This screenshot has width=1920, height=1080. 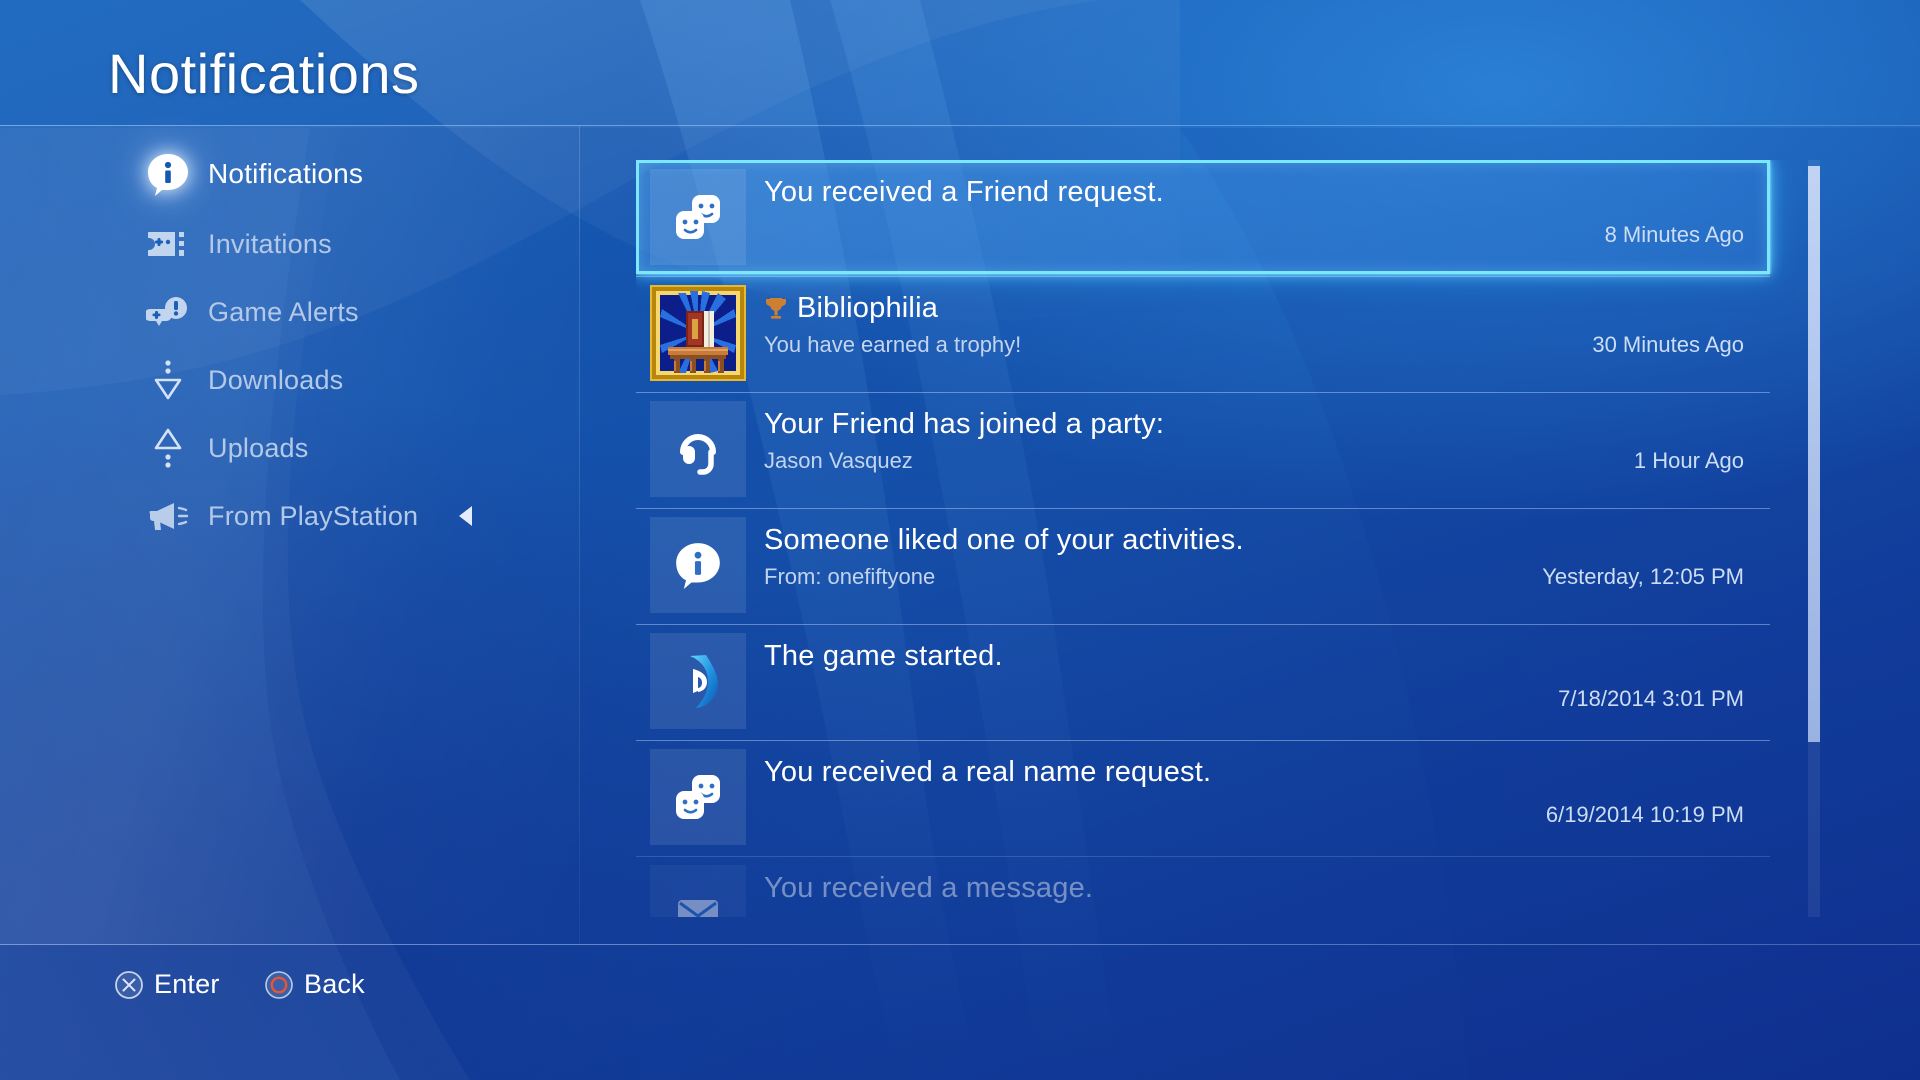 I want to click on scrollbar, so click(x=1814, y=538).